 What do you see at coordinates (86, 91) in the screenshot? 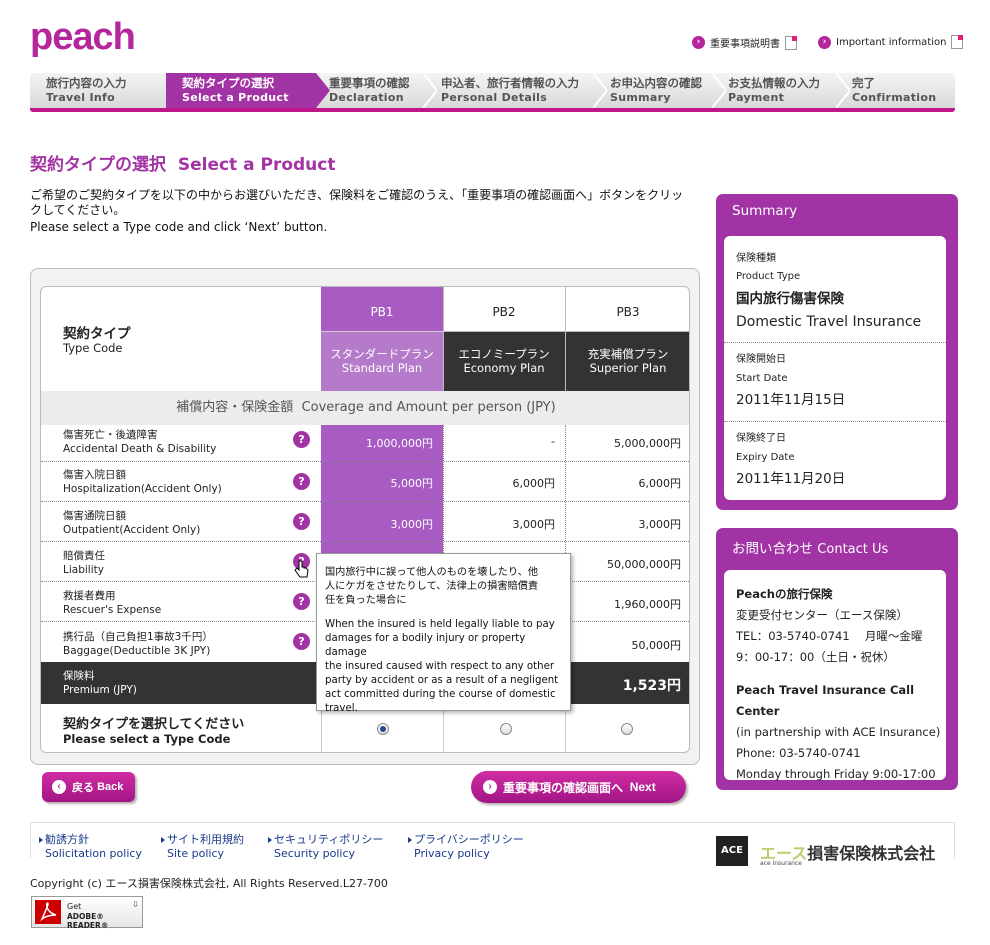
I see `step-travel-info: 旅行内容の入力 Travel Info` at bounding box center [86, 91].